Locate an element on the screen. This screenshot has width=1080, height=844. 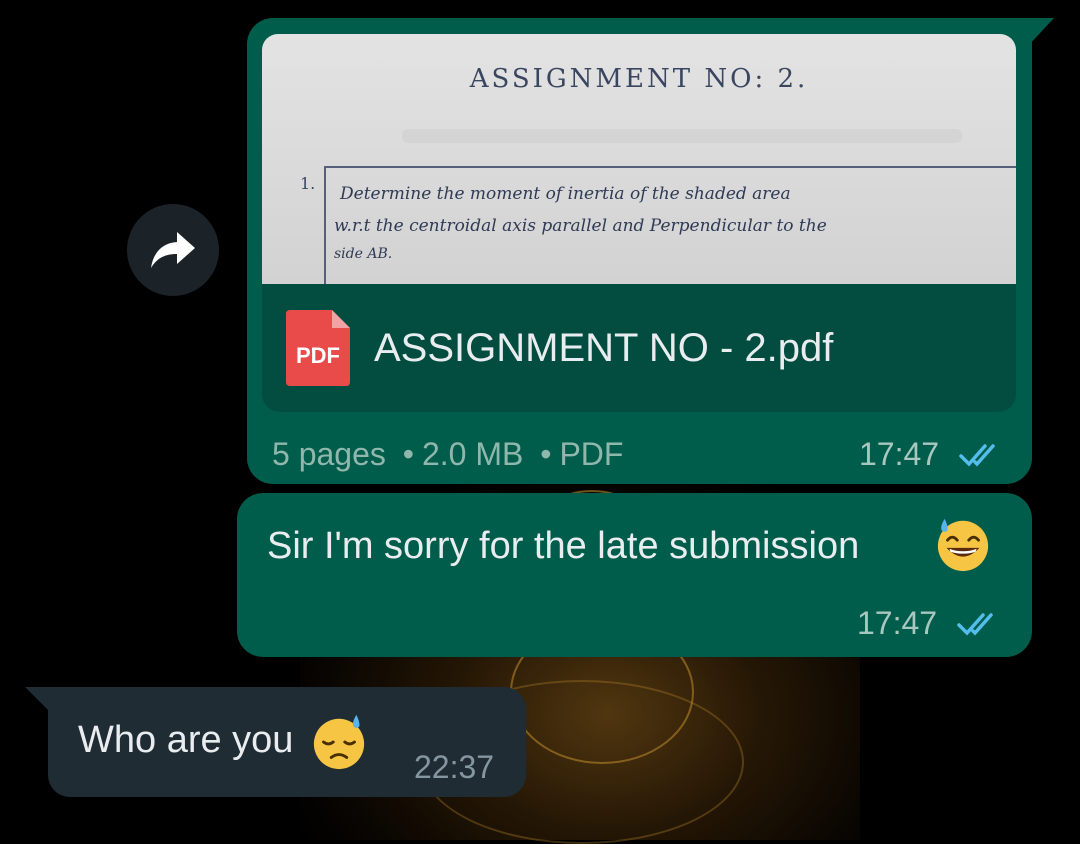
file-type: PDF is located at coordinates (591, 454).